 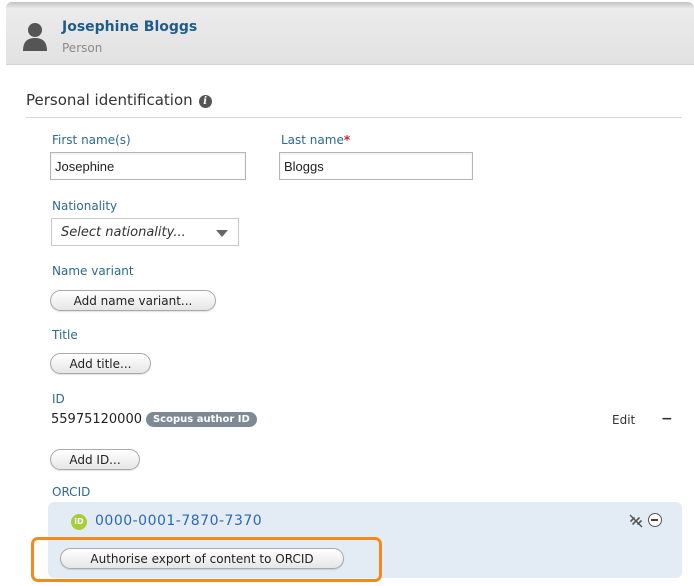 I want to click on title-label: Title, so click(x=65, y=335).